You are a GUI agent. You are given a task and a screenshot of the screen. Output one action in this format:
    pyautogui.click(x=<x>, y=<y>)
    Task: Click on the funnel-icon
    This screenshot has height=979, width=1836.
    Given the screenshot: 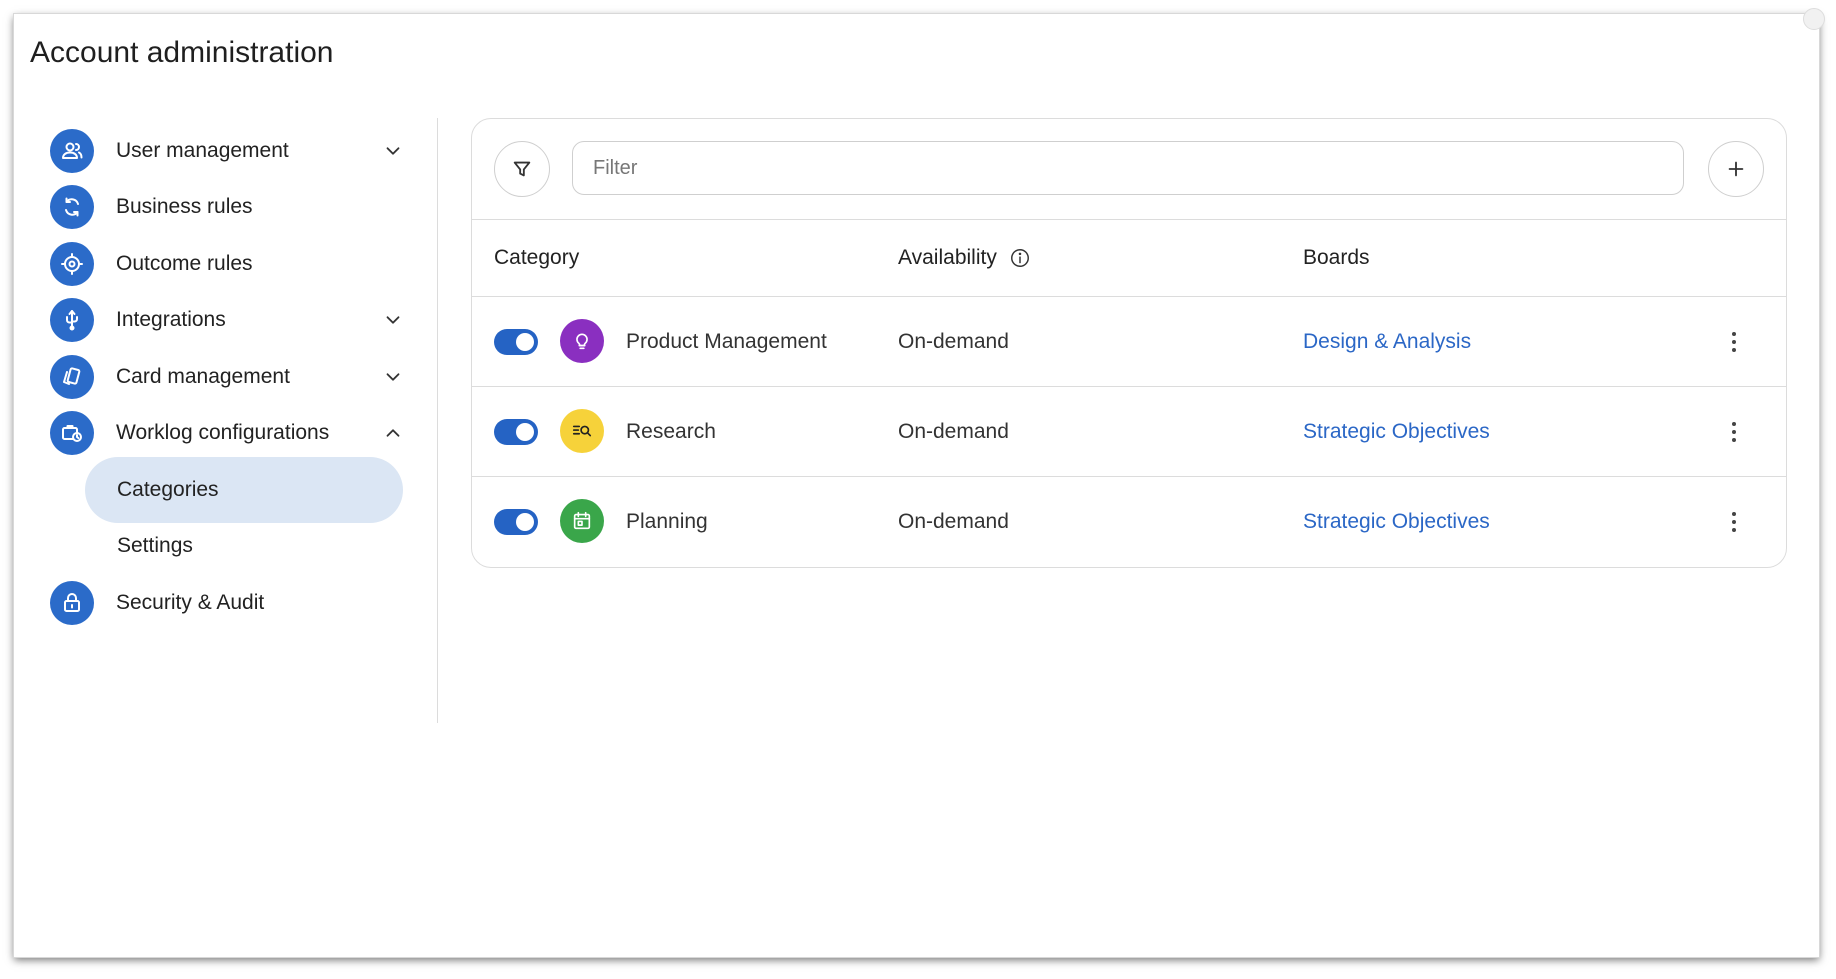 What is the action you would take?
    pyautogui.click(x=522, y=169)
    